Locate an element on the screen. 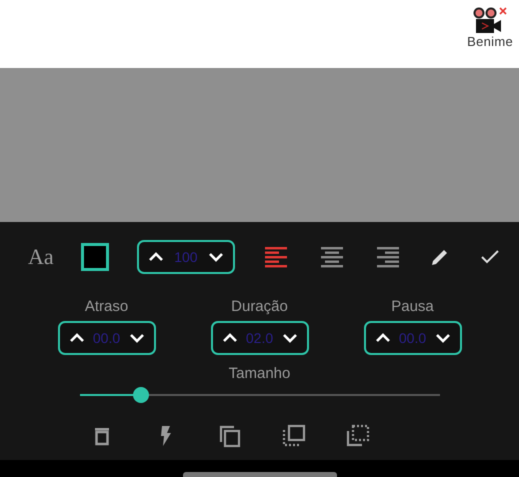  stepper-value: 100 is located at coordinates (186, 257).